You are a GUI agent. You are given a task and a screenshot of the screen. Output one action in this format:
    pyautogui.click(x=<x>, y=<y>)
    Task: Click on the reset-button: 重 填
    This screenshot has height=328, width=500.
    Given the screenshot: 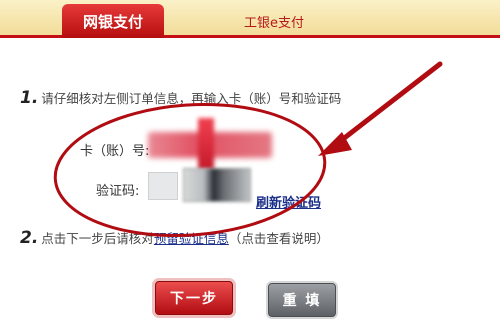 What is the action you would take?
    pyautogui.click(x=302, y=300)
    